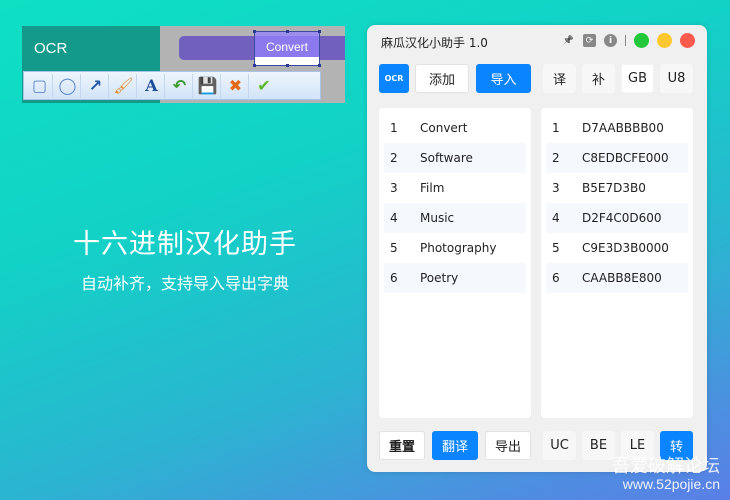  What do you see at coordinates (455, 248) in the screenshot?
I see `list-item: 5 Photography` at bounding box center [455, 248].